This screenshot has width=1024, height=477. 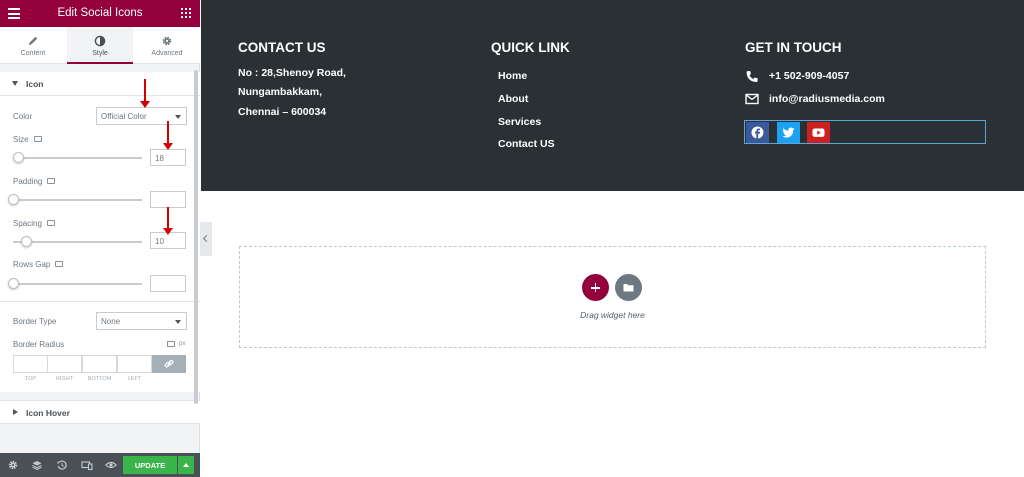 What do you see at coordinates (111, 465) in the screenshot?
I see `preview-eye-icon` at bounding box center [111, 465].